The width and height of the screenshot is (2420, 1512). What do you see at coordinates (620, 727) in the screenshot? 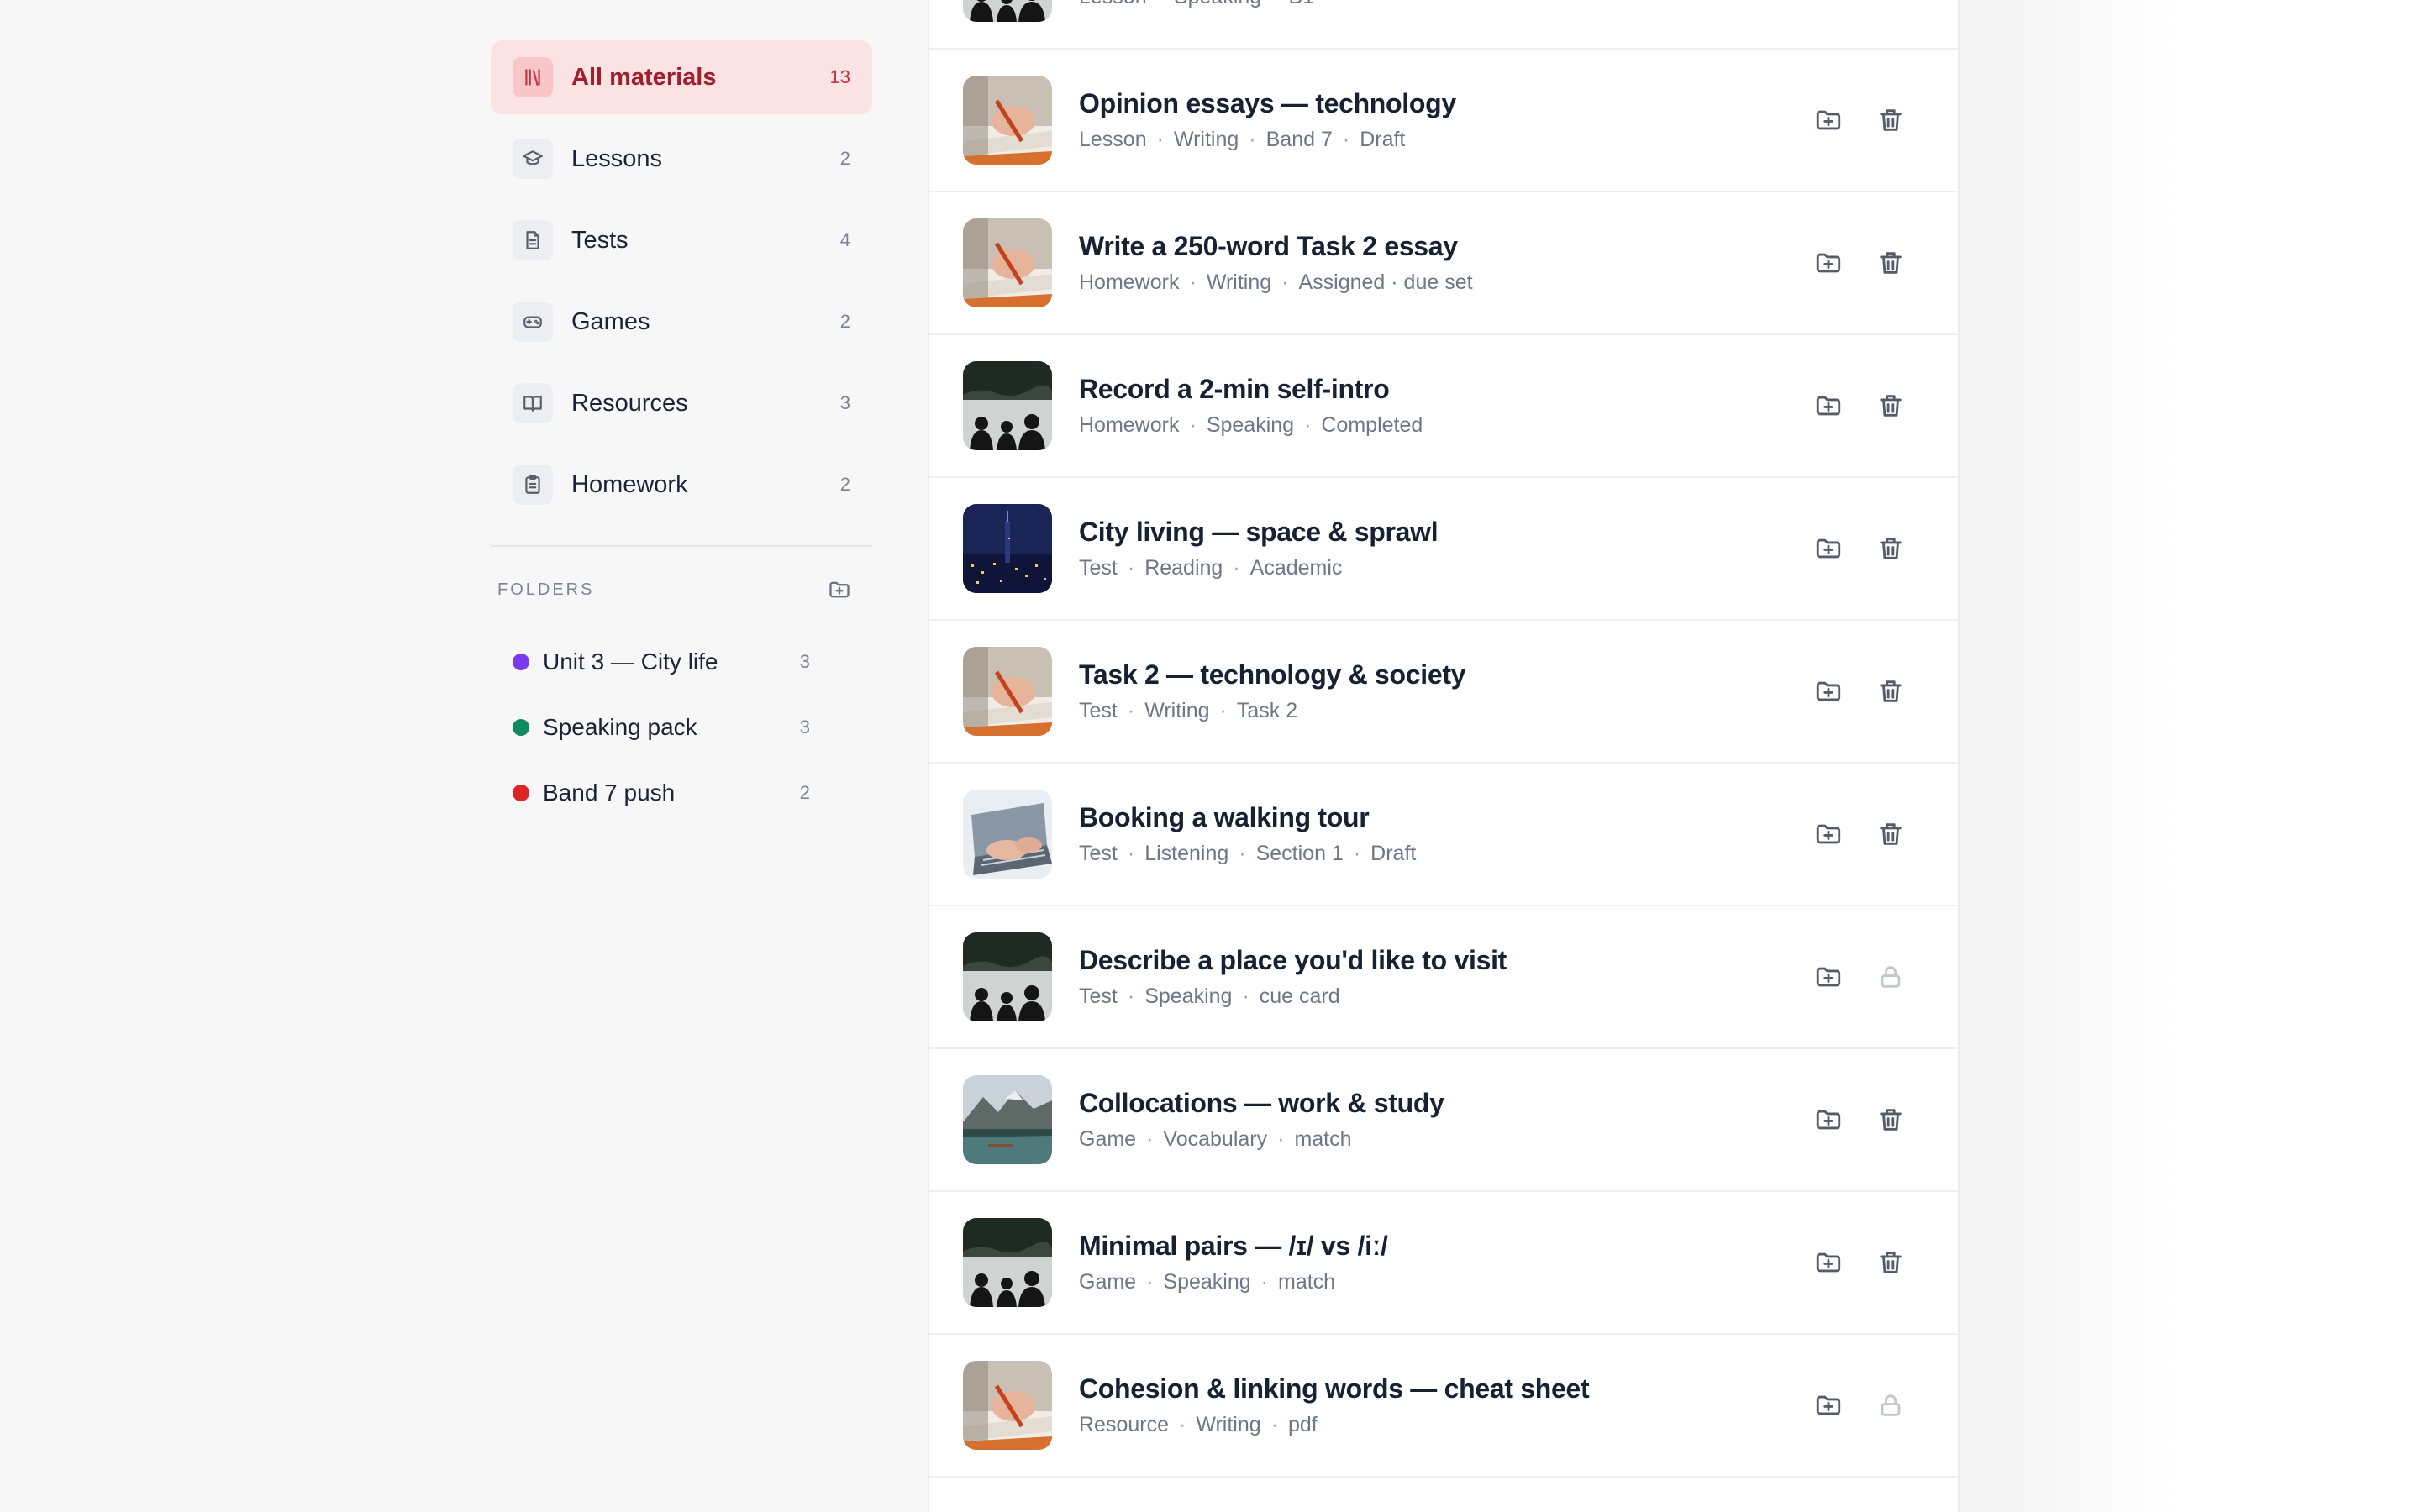
I see `folder-label: Speaking pack` at bounding box center [620, 727].